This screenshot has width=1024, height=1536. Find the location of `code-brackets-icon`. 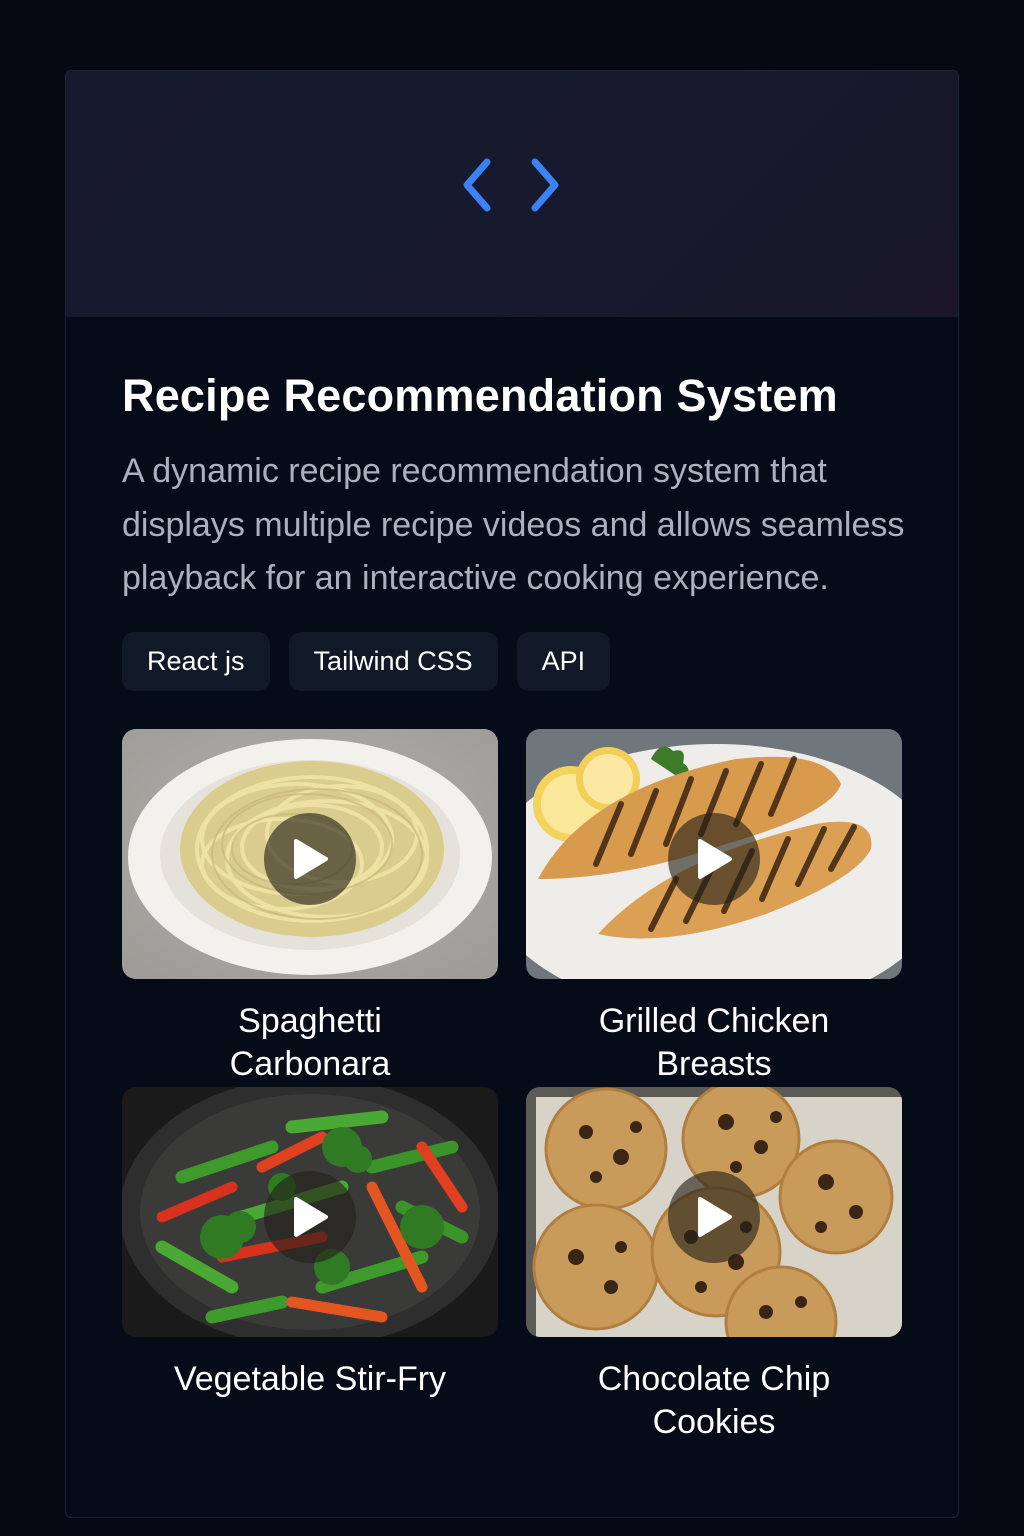

code-brackets-icon is located at coordinates (511, 185).